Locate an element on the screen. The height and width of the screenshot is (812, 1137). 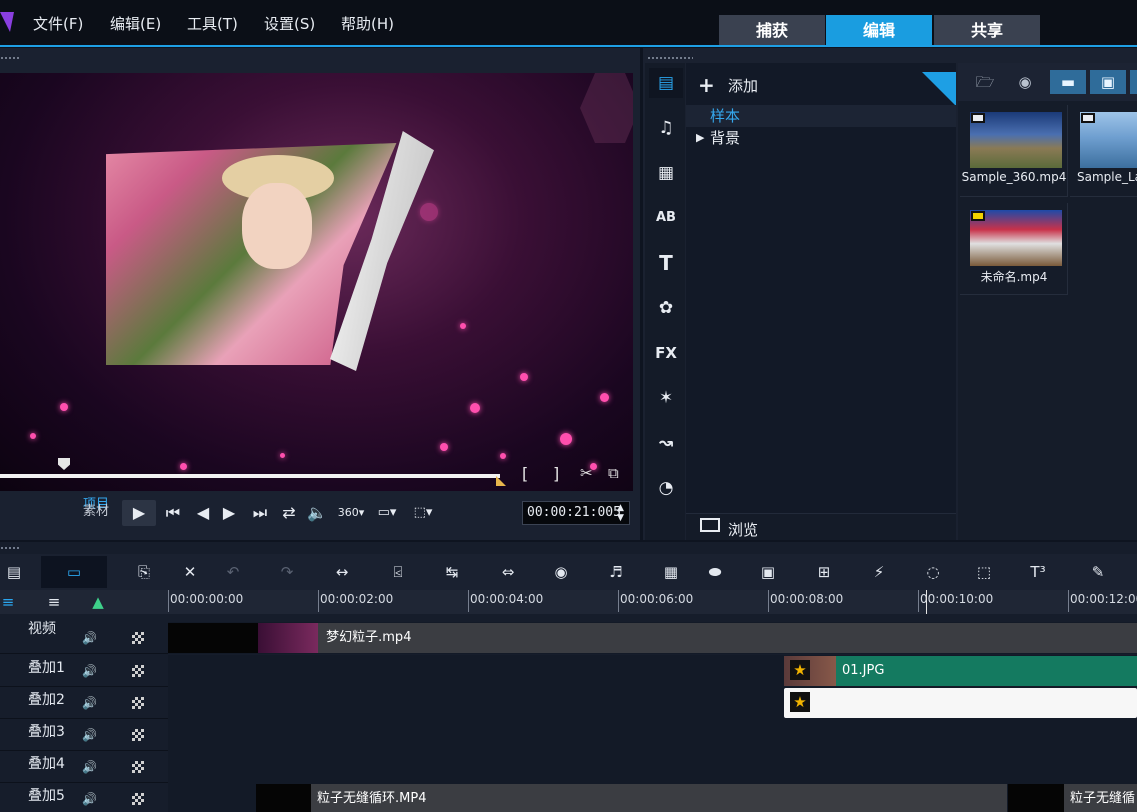
3d-title-icon: T³ is located at coordinates (1038, 572).